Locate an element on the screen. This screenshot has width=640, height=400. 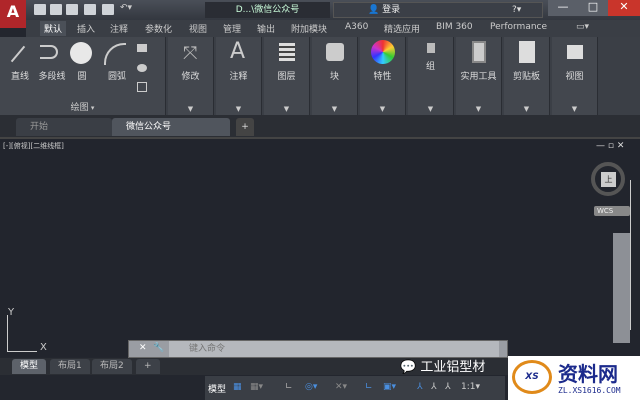
maximize-button: □ is located at coordinates (593, 8).